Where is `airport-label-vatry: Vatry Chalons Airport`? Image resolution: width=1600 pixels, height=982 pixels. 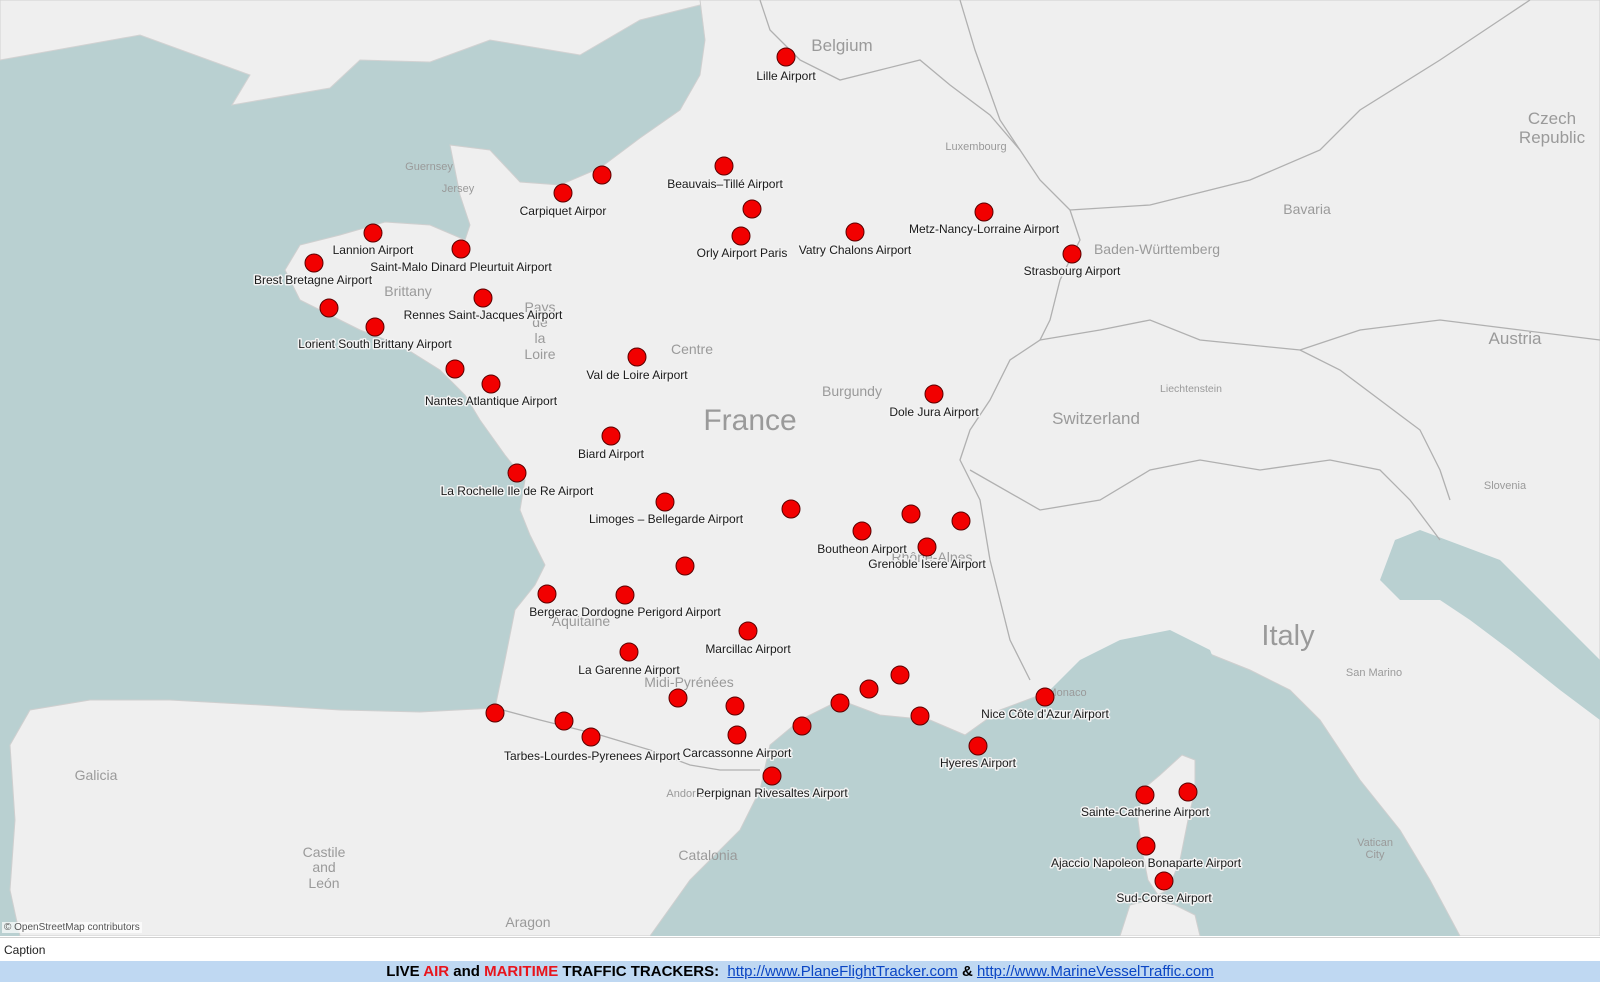 airport-label-vatry: Vatry Chalons Airport is located at coordinates (855, 250).